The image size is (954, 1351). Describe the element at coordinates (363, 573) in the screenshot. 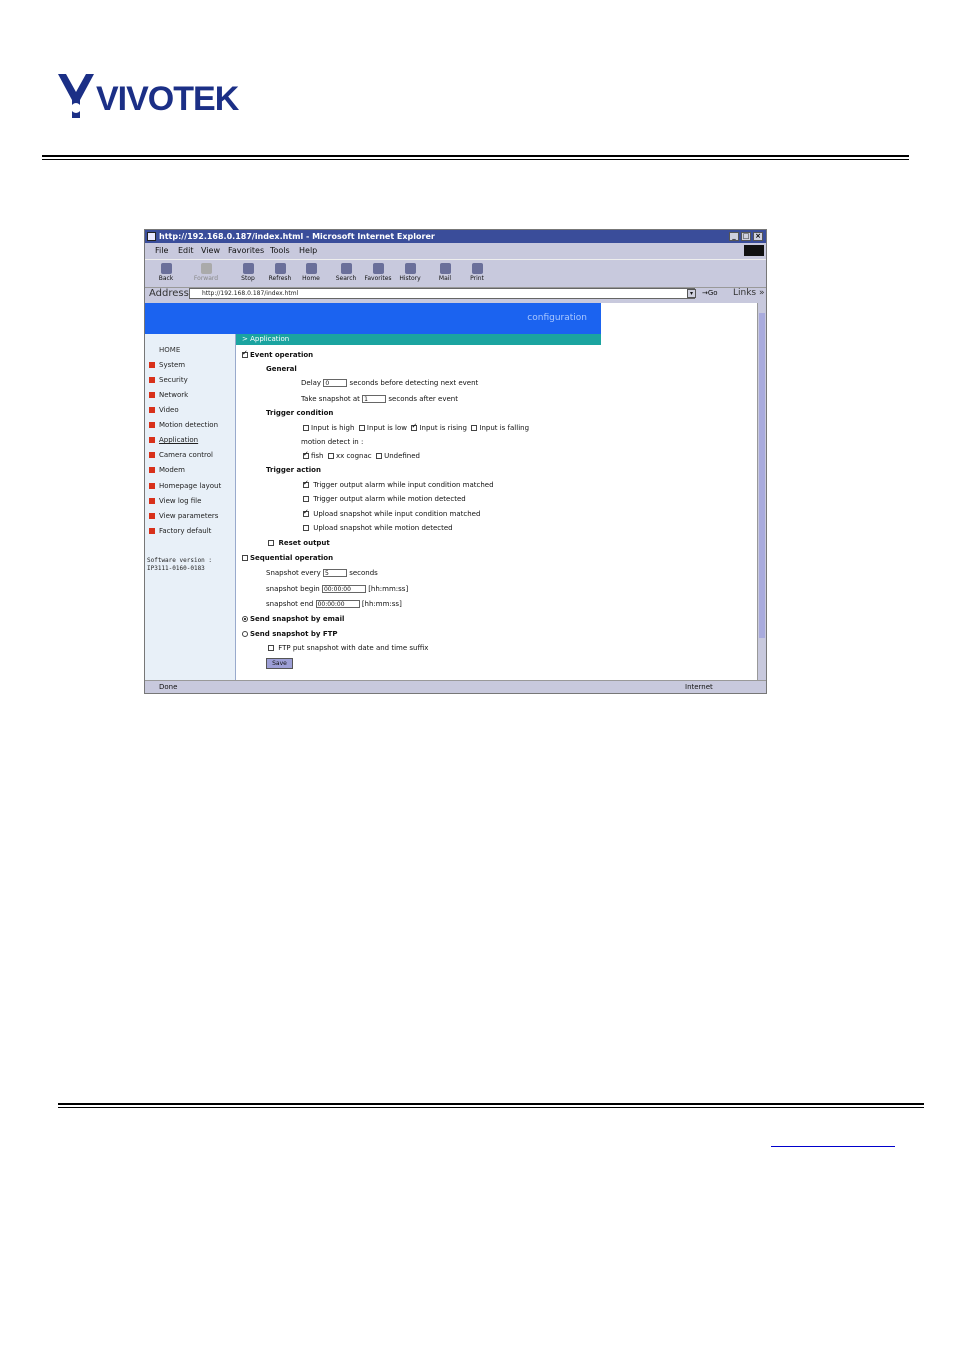

I see `snapshot-every-suffix: seconds` at that location.